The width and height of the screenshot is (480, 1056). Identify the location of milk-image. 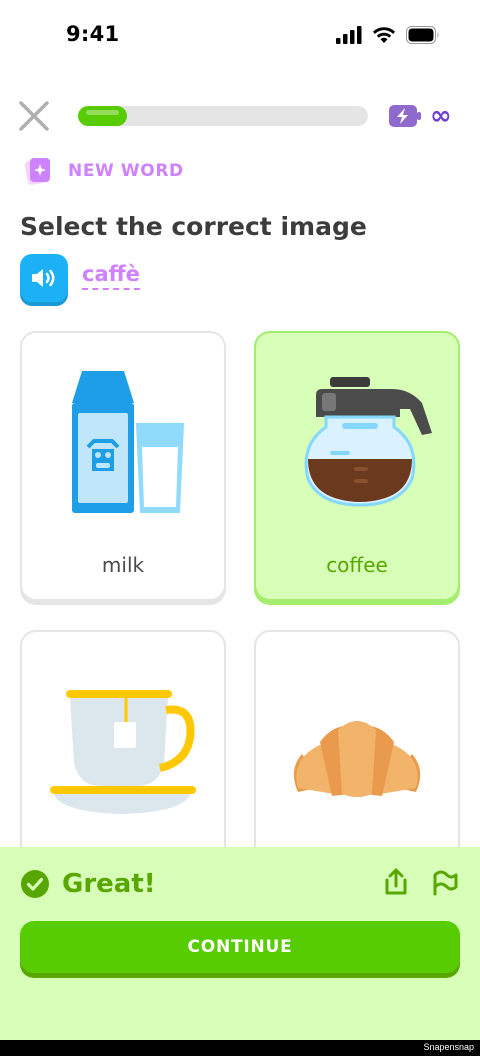
(123, 443).